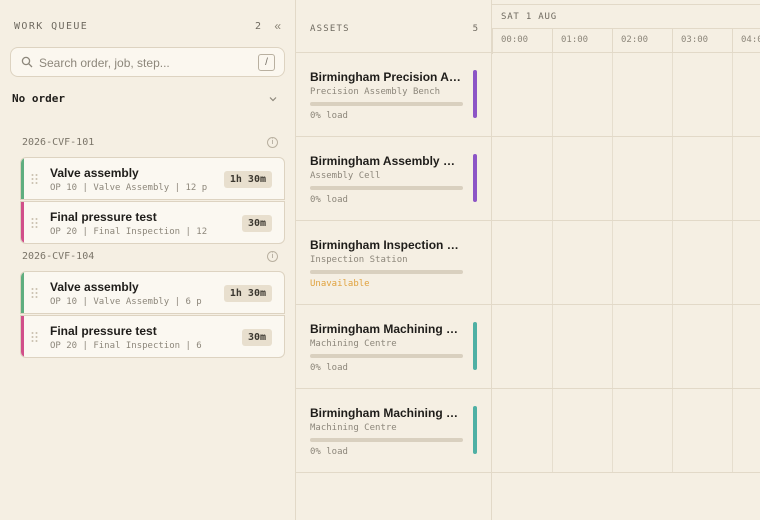  Describe the element at coordinates (475, 29) in the screenshot. I see `assets-count: 5` at that location.